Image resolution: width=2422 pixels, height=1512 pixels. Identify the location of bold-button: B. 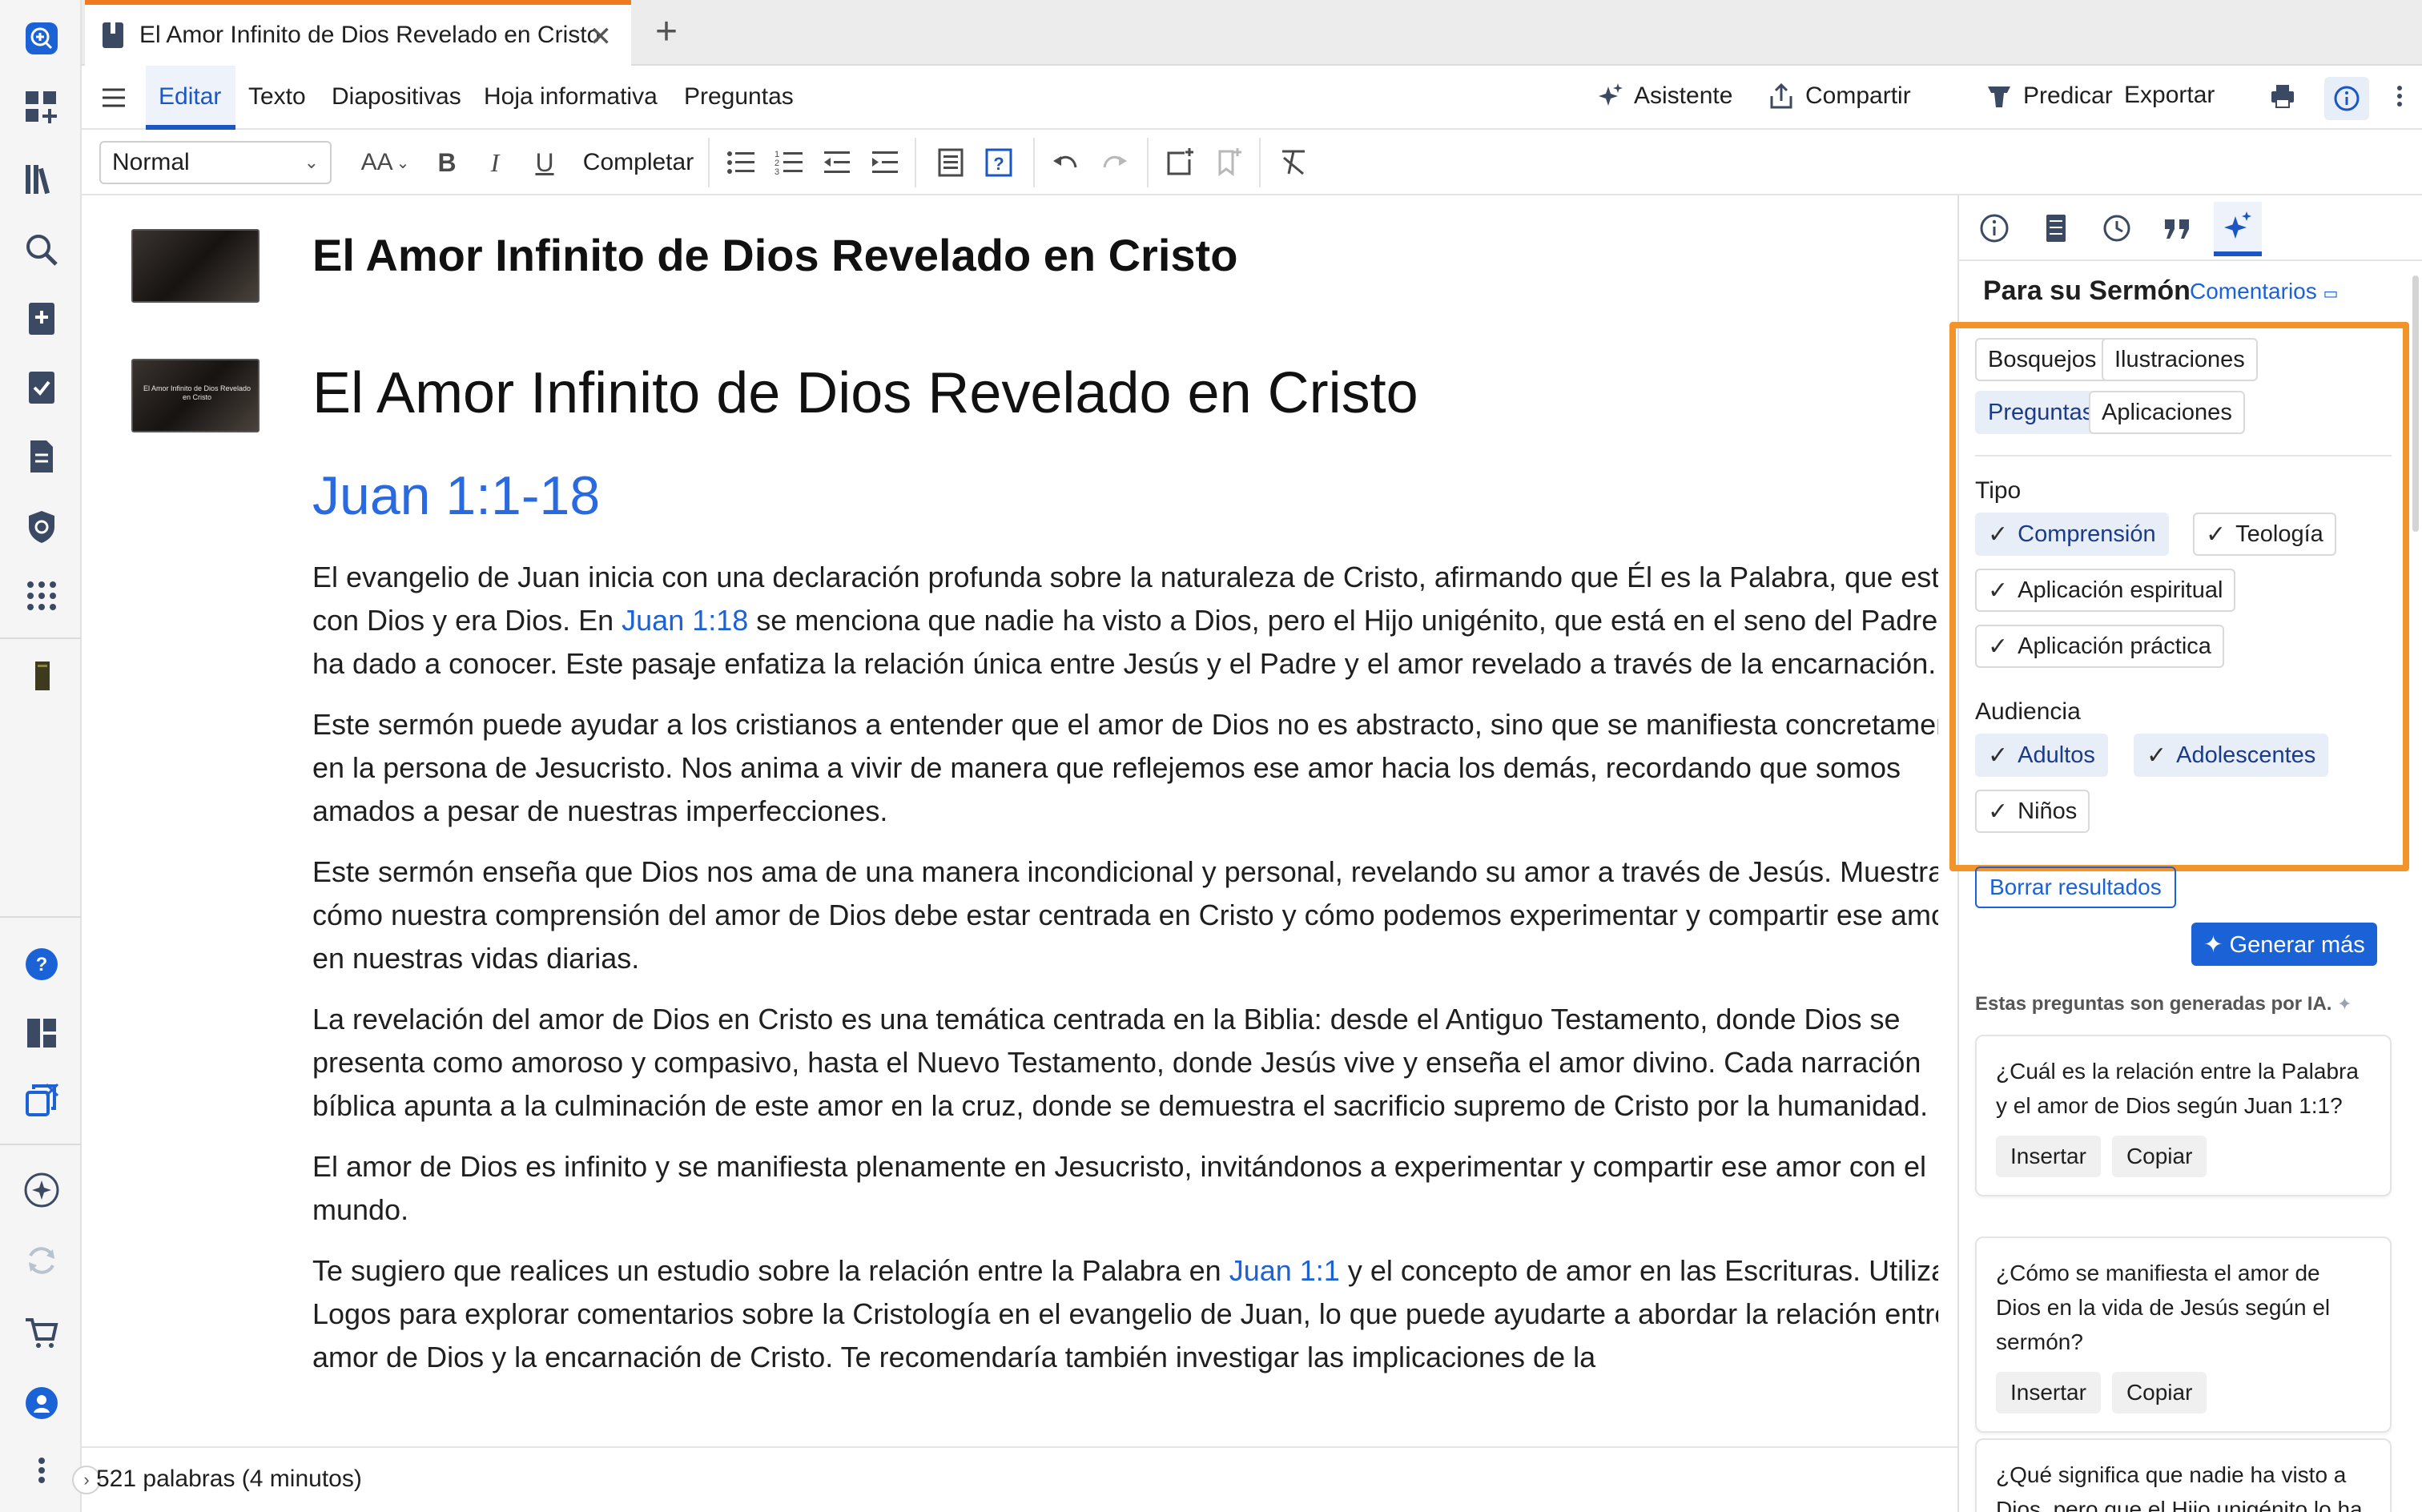
(447, 162).